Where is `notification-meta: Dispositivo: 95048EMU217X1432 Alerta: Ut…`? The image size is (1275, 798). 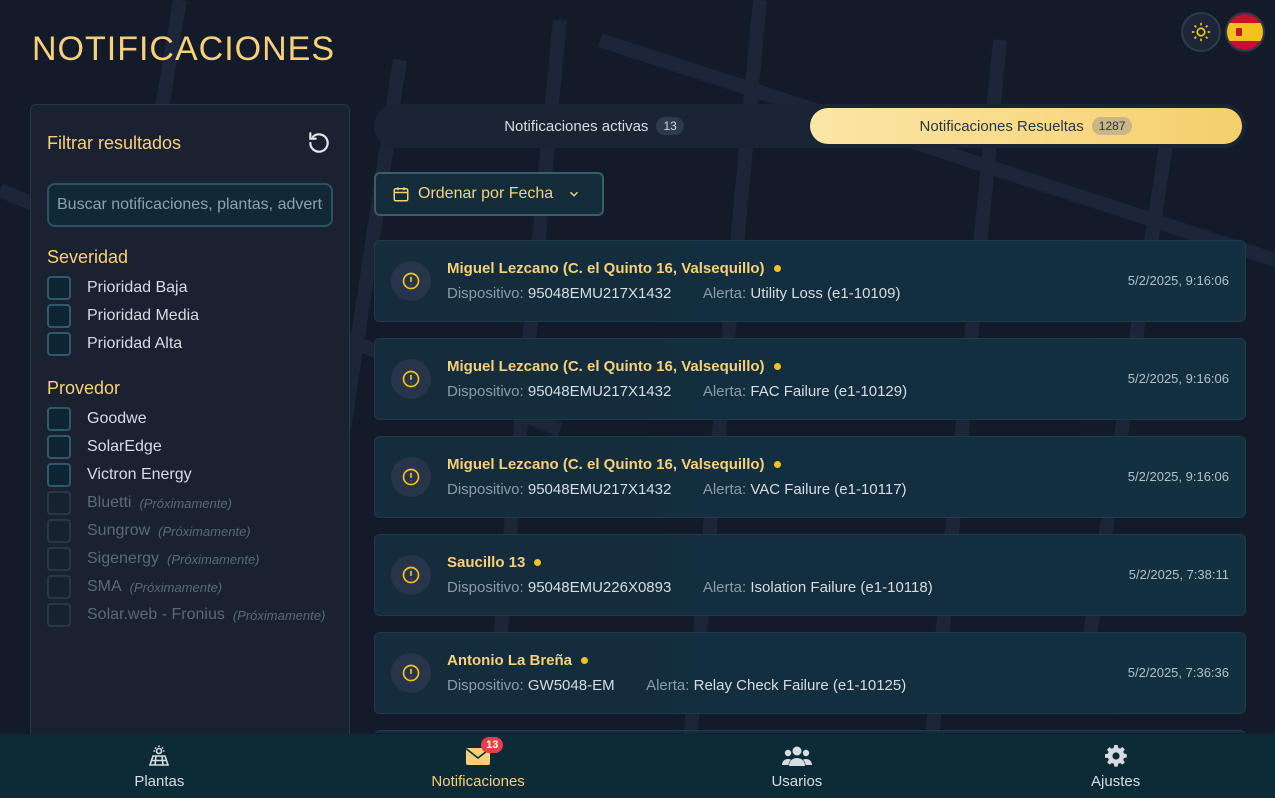 notification-meta: Dispositivo: 95048EMU217X1432 Alerta: Ut… is located at coordinates (838, 293).